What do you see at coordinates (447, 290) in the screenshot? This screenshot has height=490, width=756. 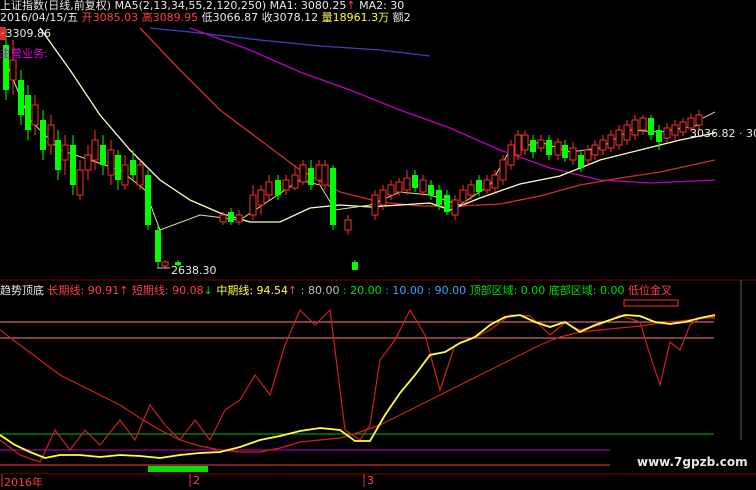 I see `level-90-value: : 90.00` at bounding box center [447, 290].